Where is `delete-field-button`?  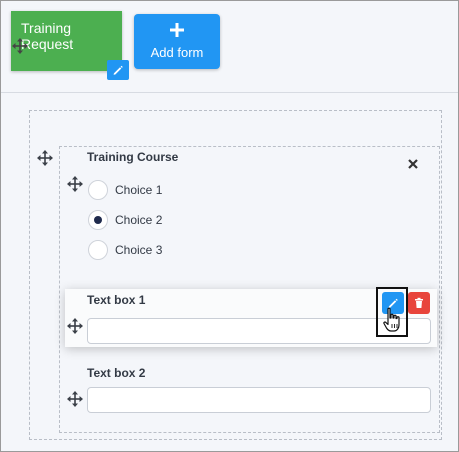
delete-field-button is located at coordinates (419, 303).